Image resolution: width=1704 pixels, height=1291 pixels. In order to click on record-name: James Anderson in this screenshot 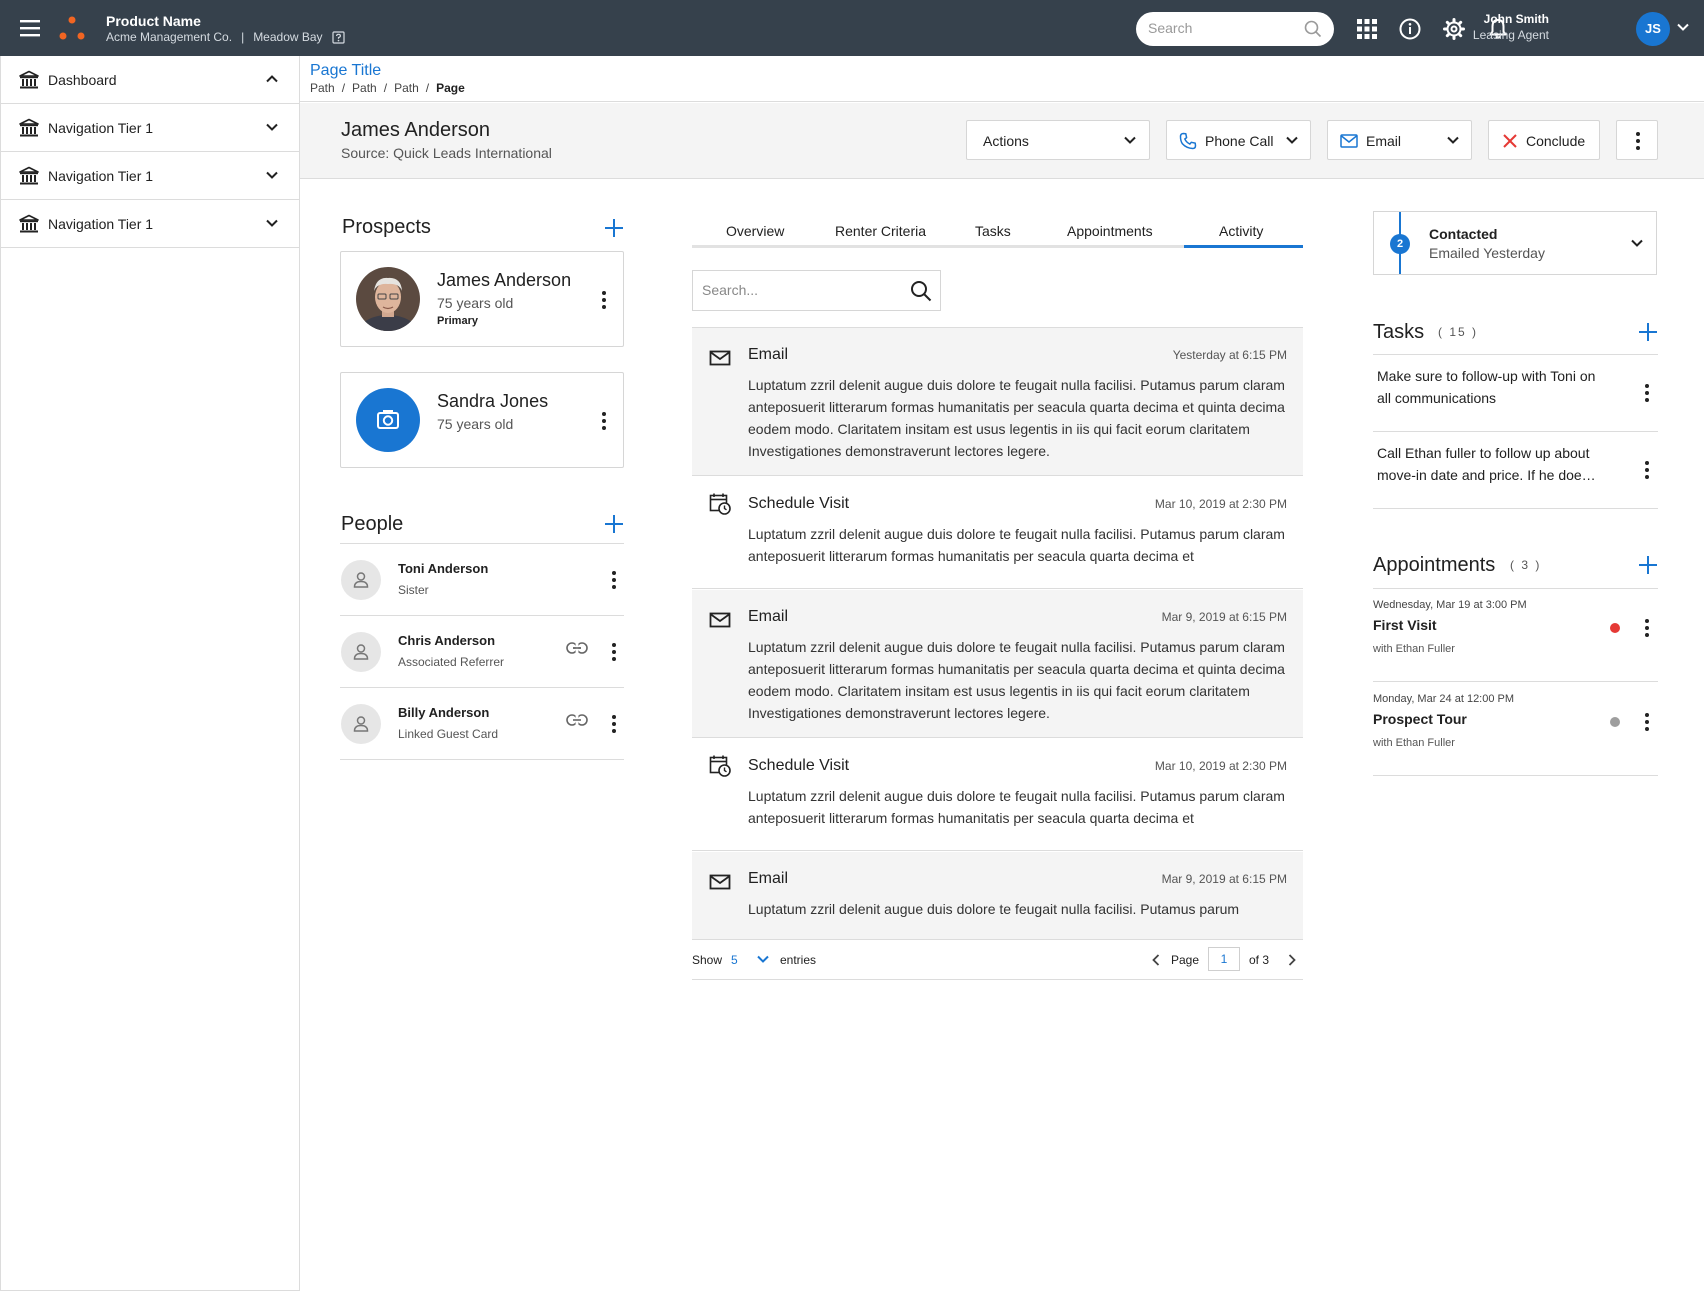, I will do `click(415, 130)`.